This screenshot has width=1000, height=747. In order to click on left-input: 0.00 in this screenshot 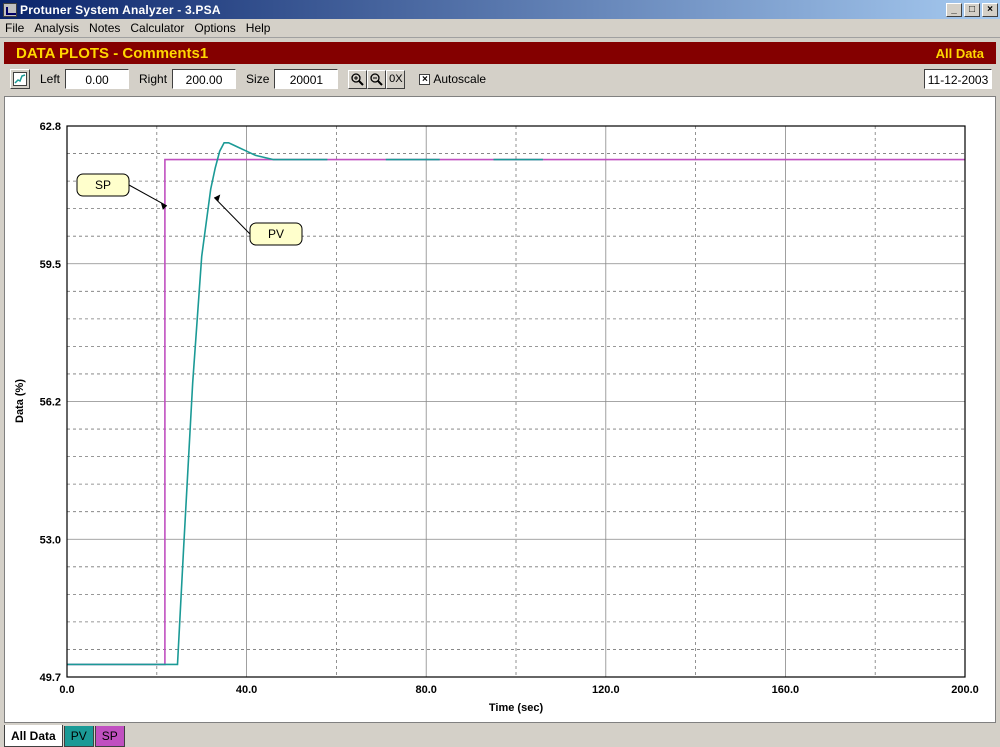, I will do `click(97, 79)`.